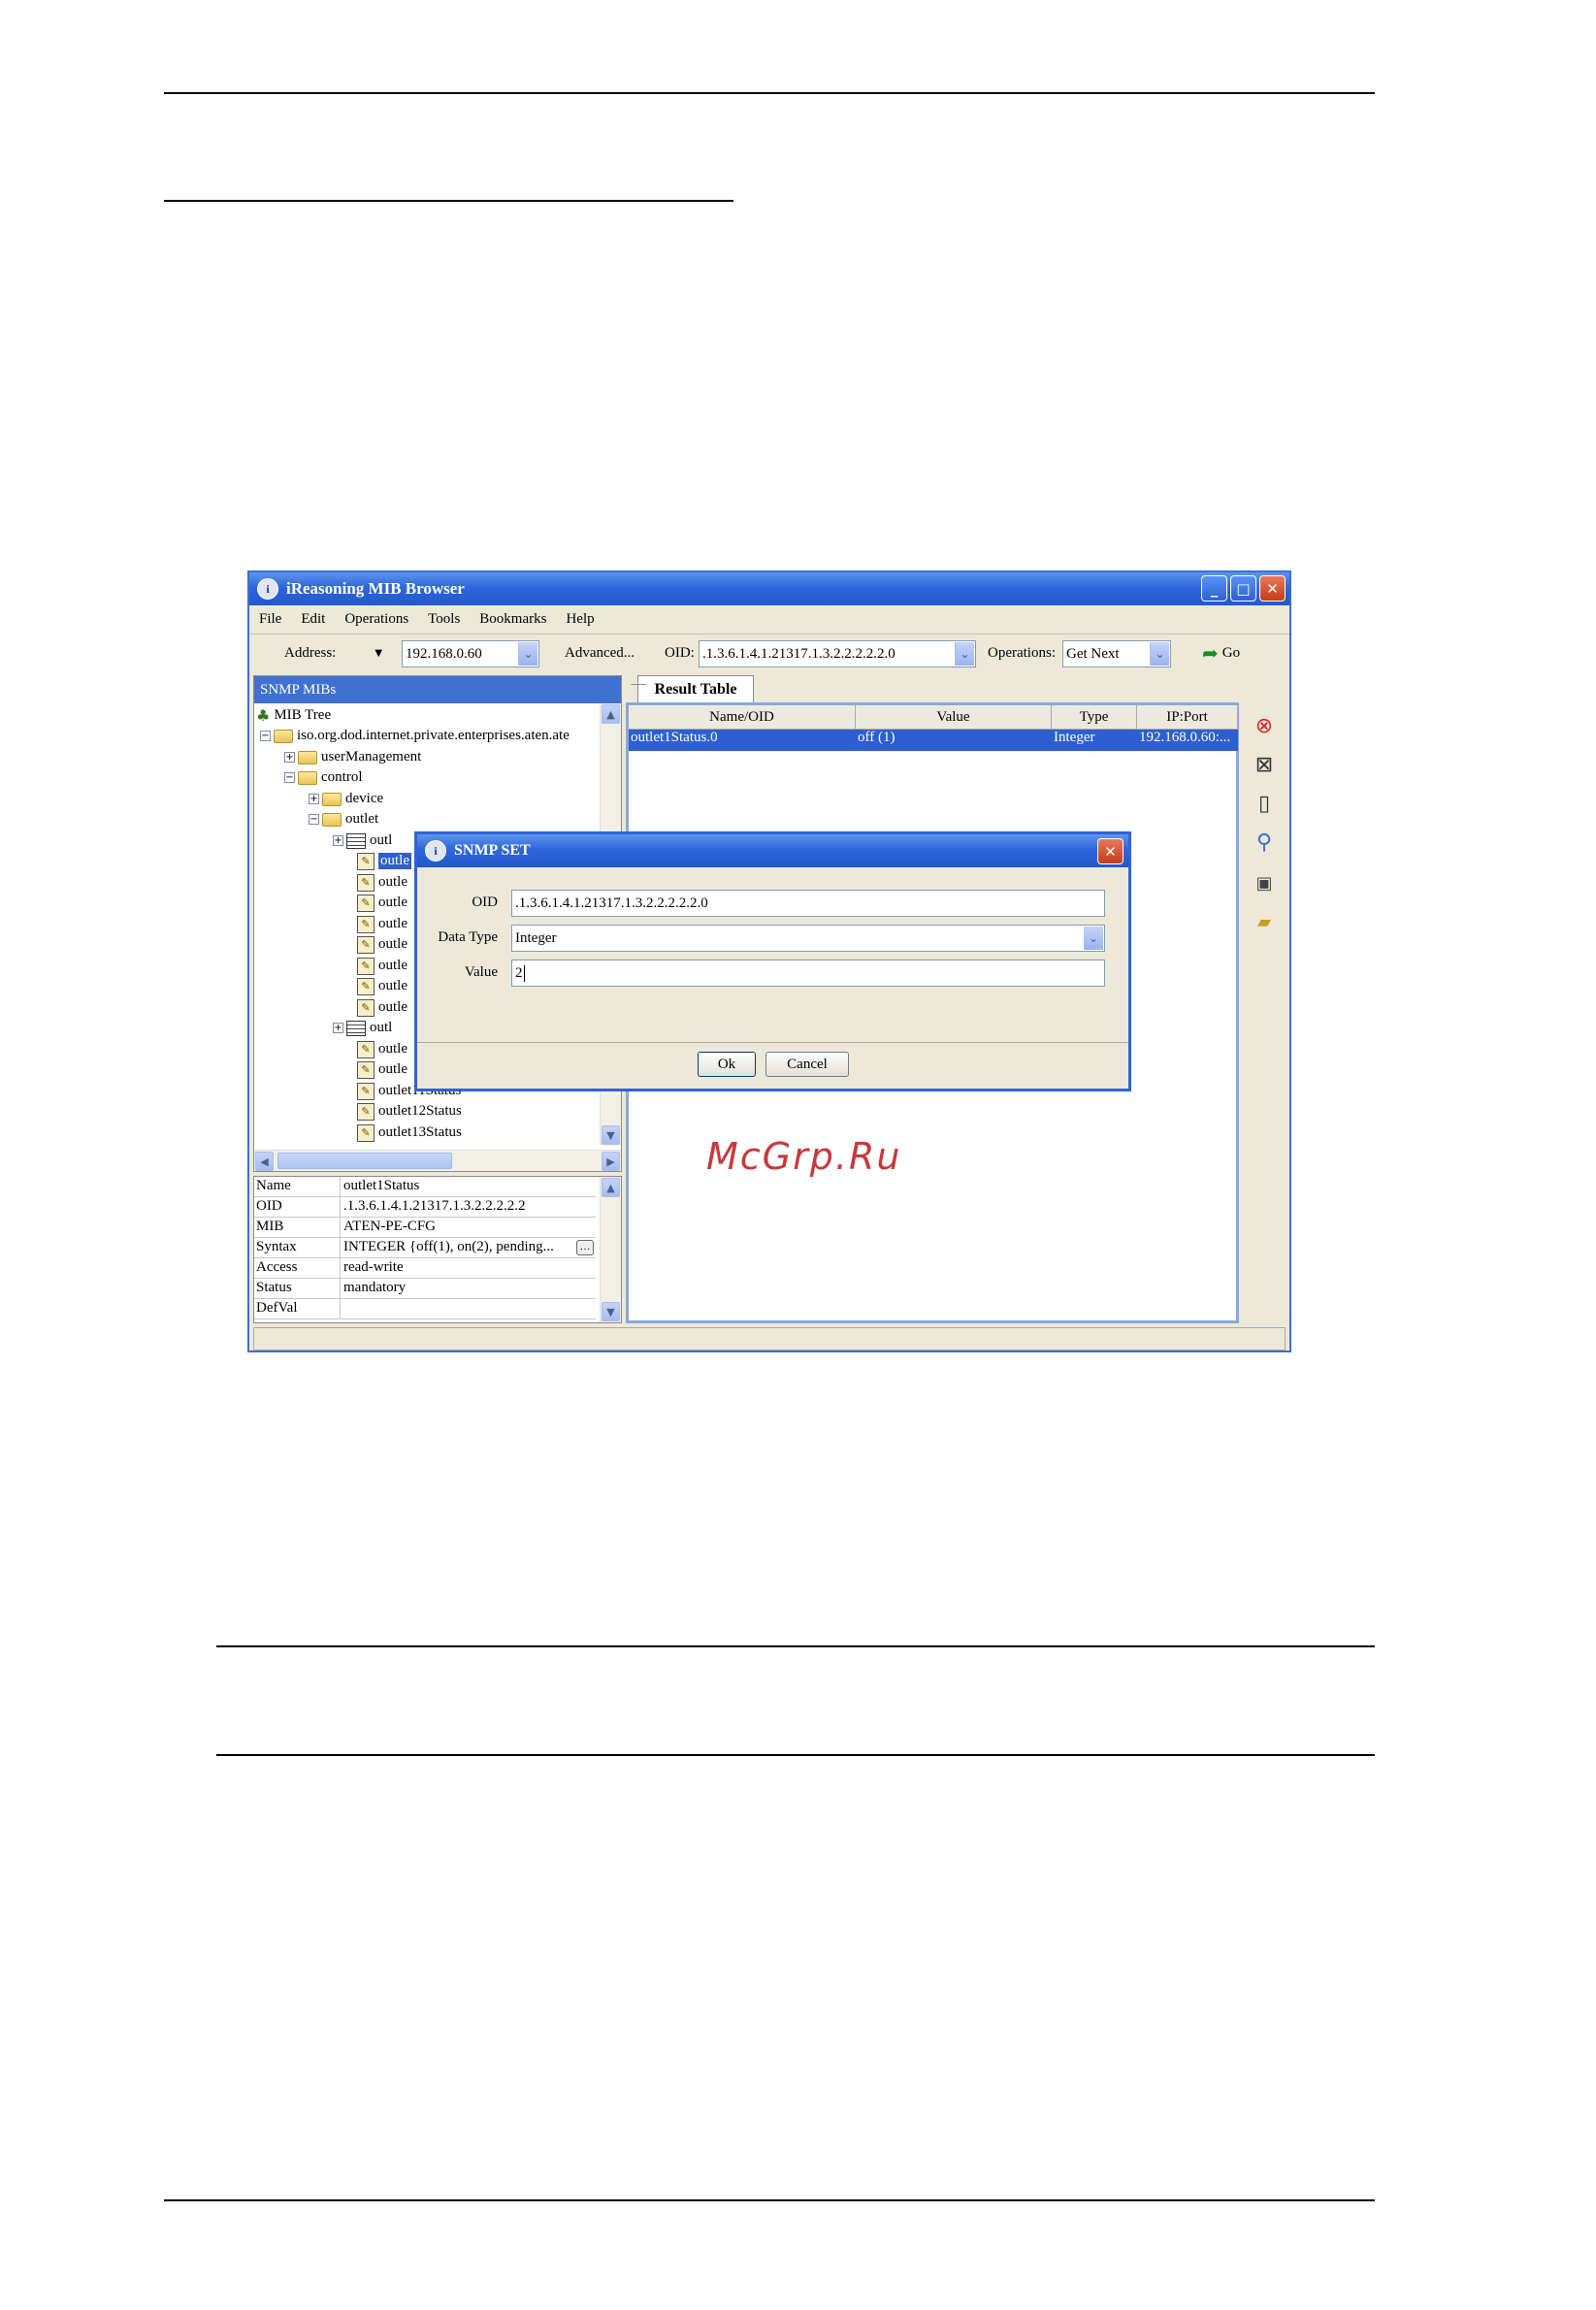  I want to click on maximize-button: □, so click(1243, 588).